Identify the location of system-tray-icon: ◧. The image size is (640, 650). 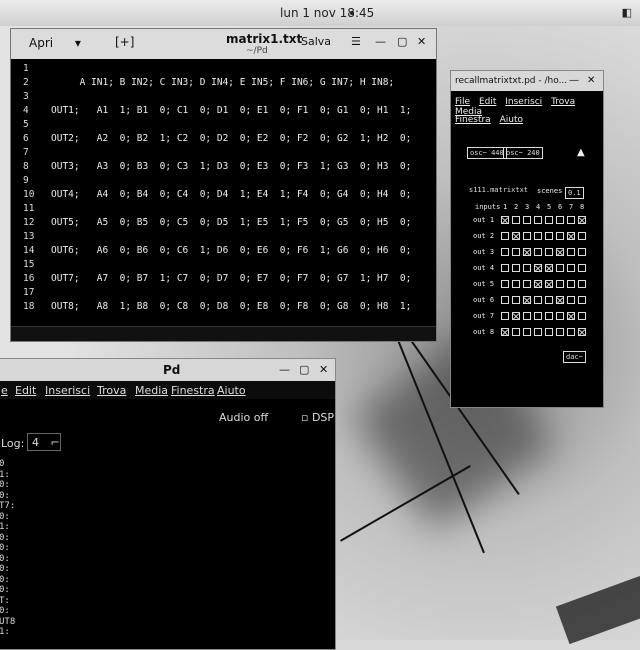
(627, 12).